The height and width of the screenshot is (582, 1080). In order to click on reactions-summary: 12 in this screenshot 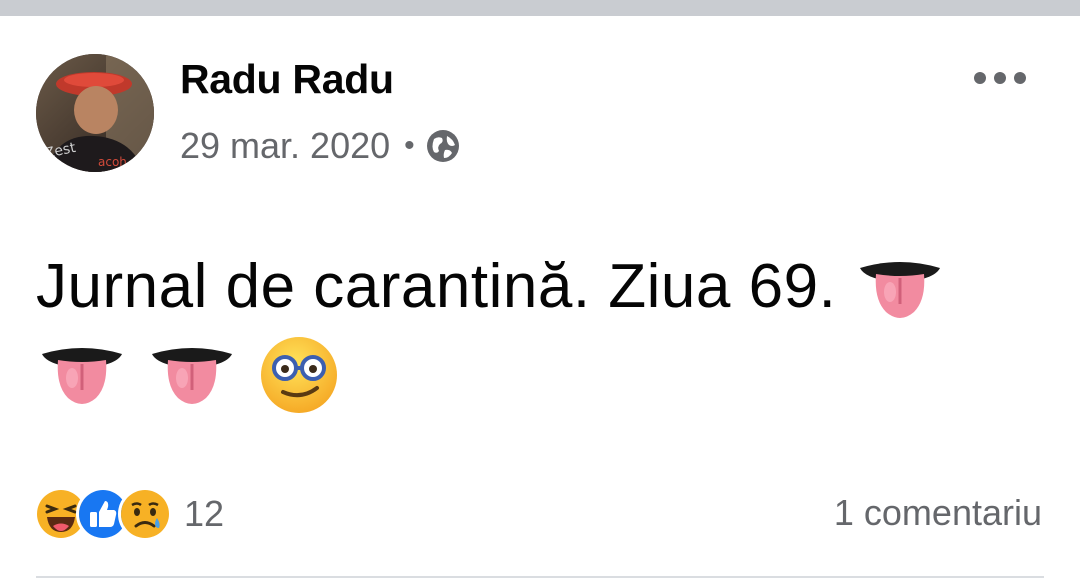, I will do `click(129, 514)`.